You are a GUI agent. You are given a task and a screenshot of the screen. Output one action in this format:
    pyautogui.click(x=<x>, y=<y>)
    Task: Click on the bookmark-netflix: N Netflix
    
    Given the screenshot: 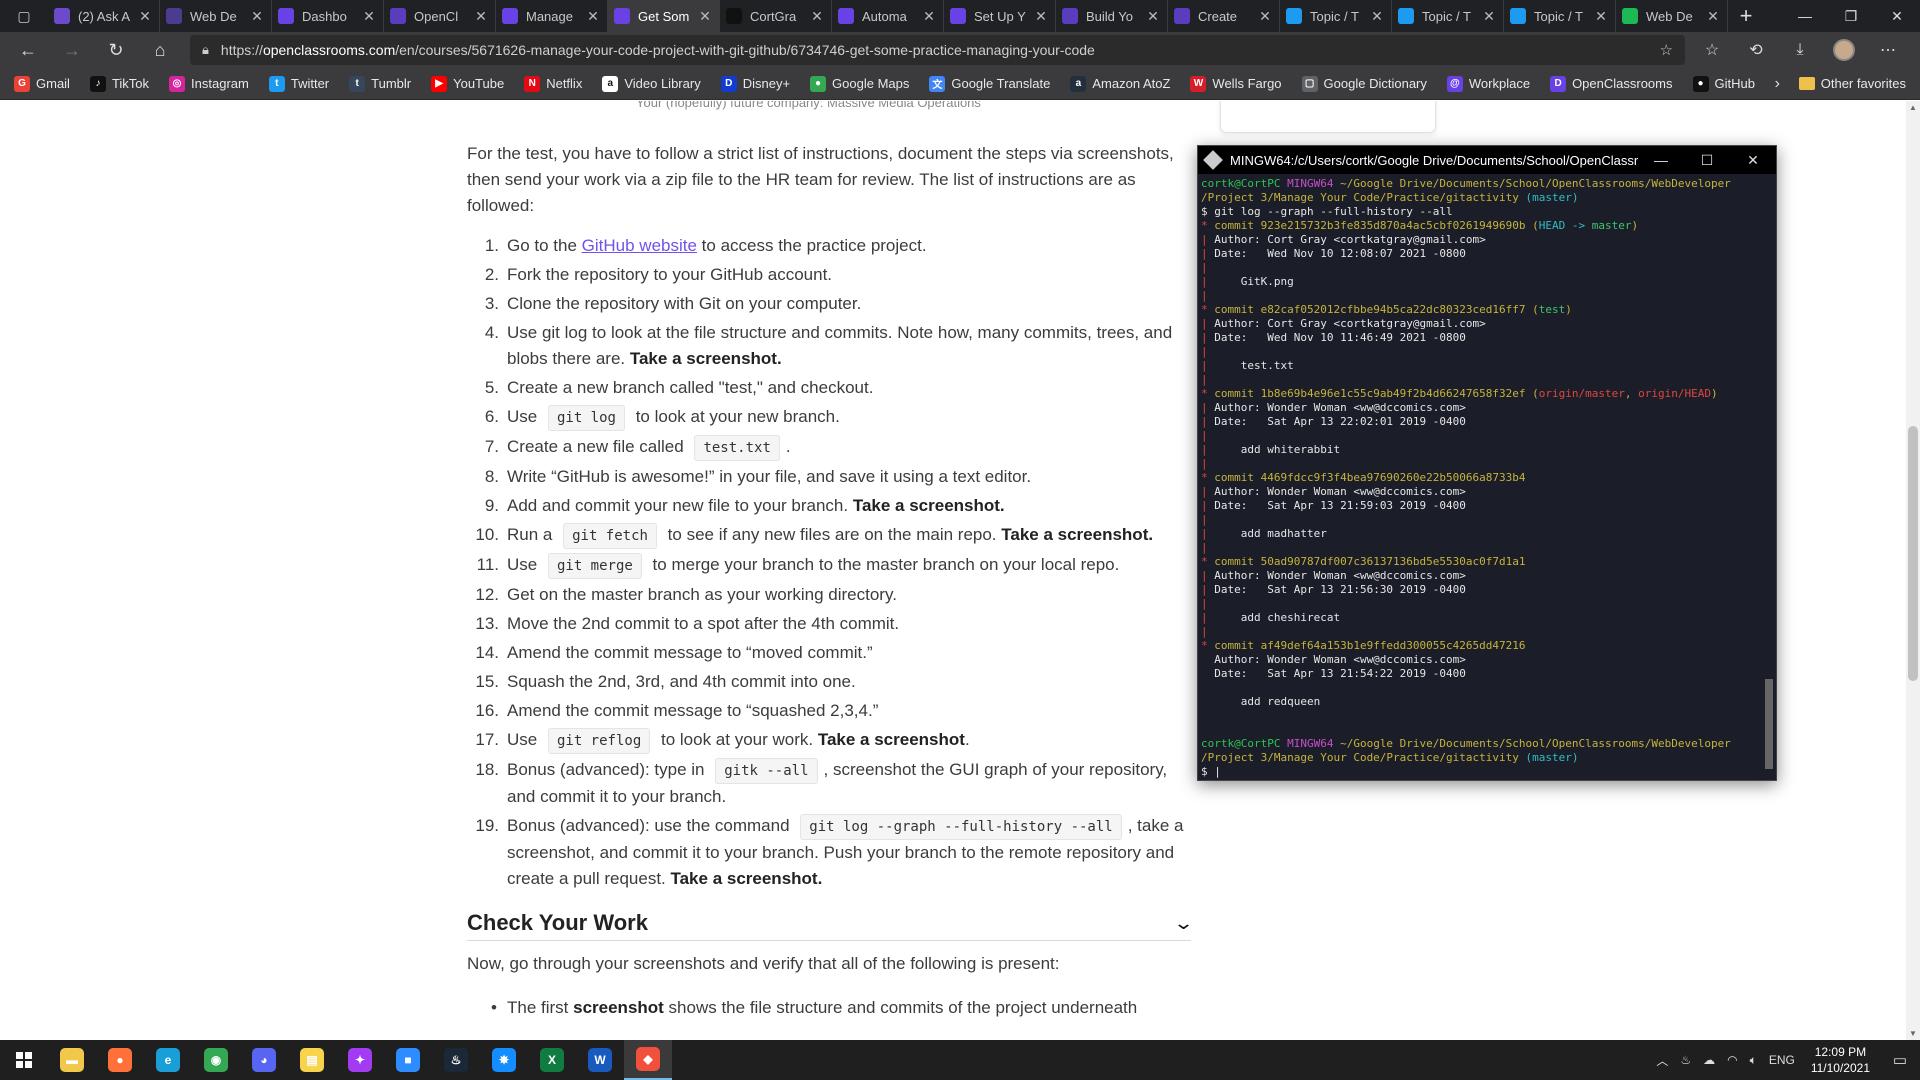 What is the action you would take?
    pyautogui.click(x=553, y=83)
    